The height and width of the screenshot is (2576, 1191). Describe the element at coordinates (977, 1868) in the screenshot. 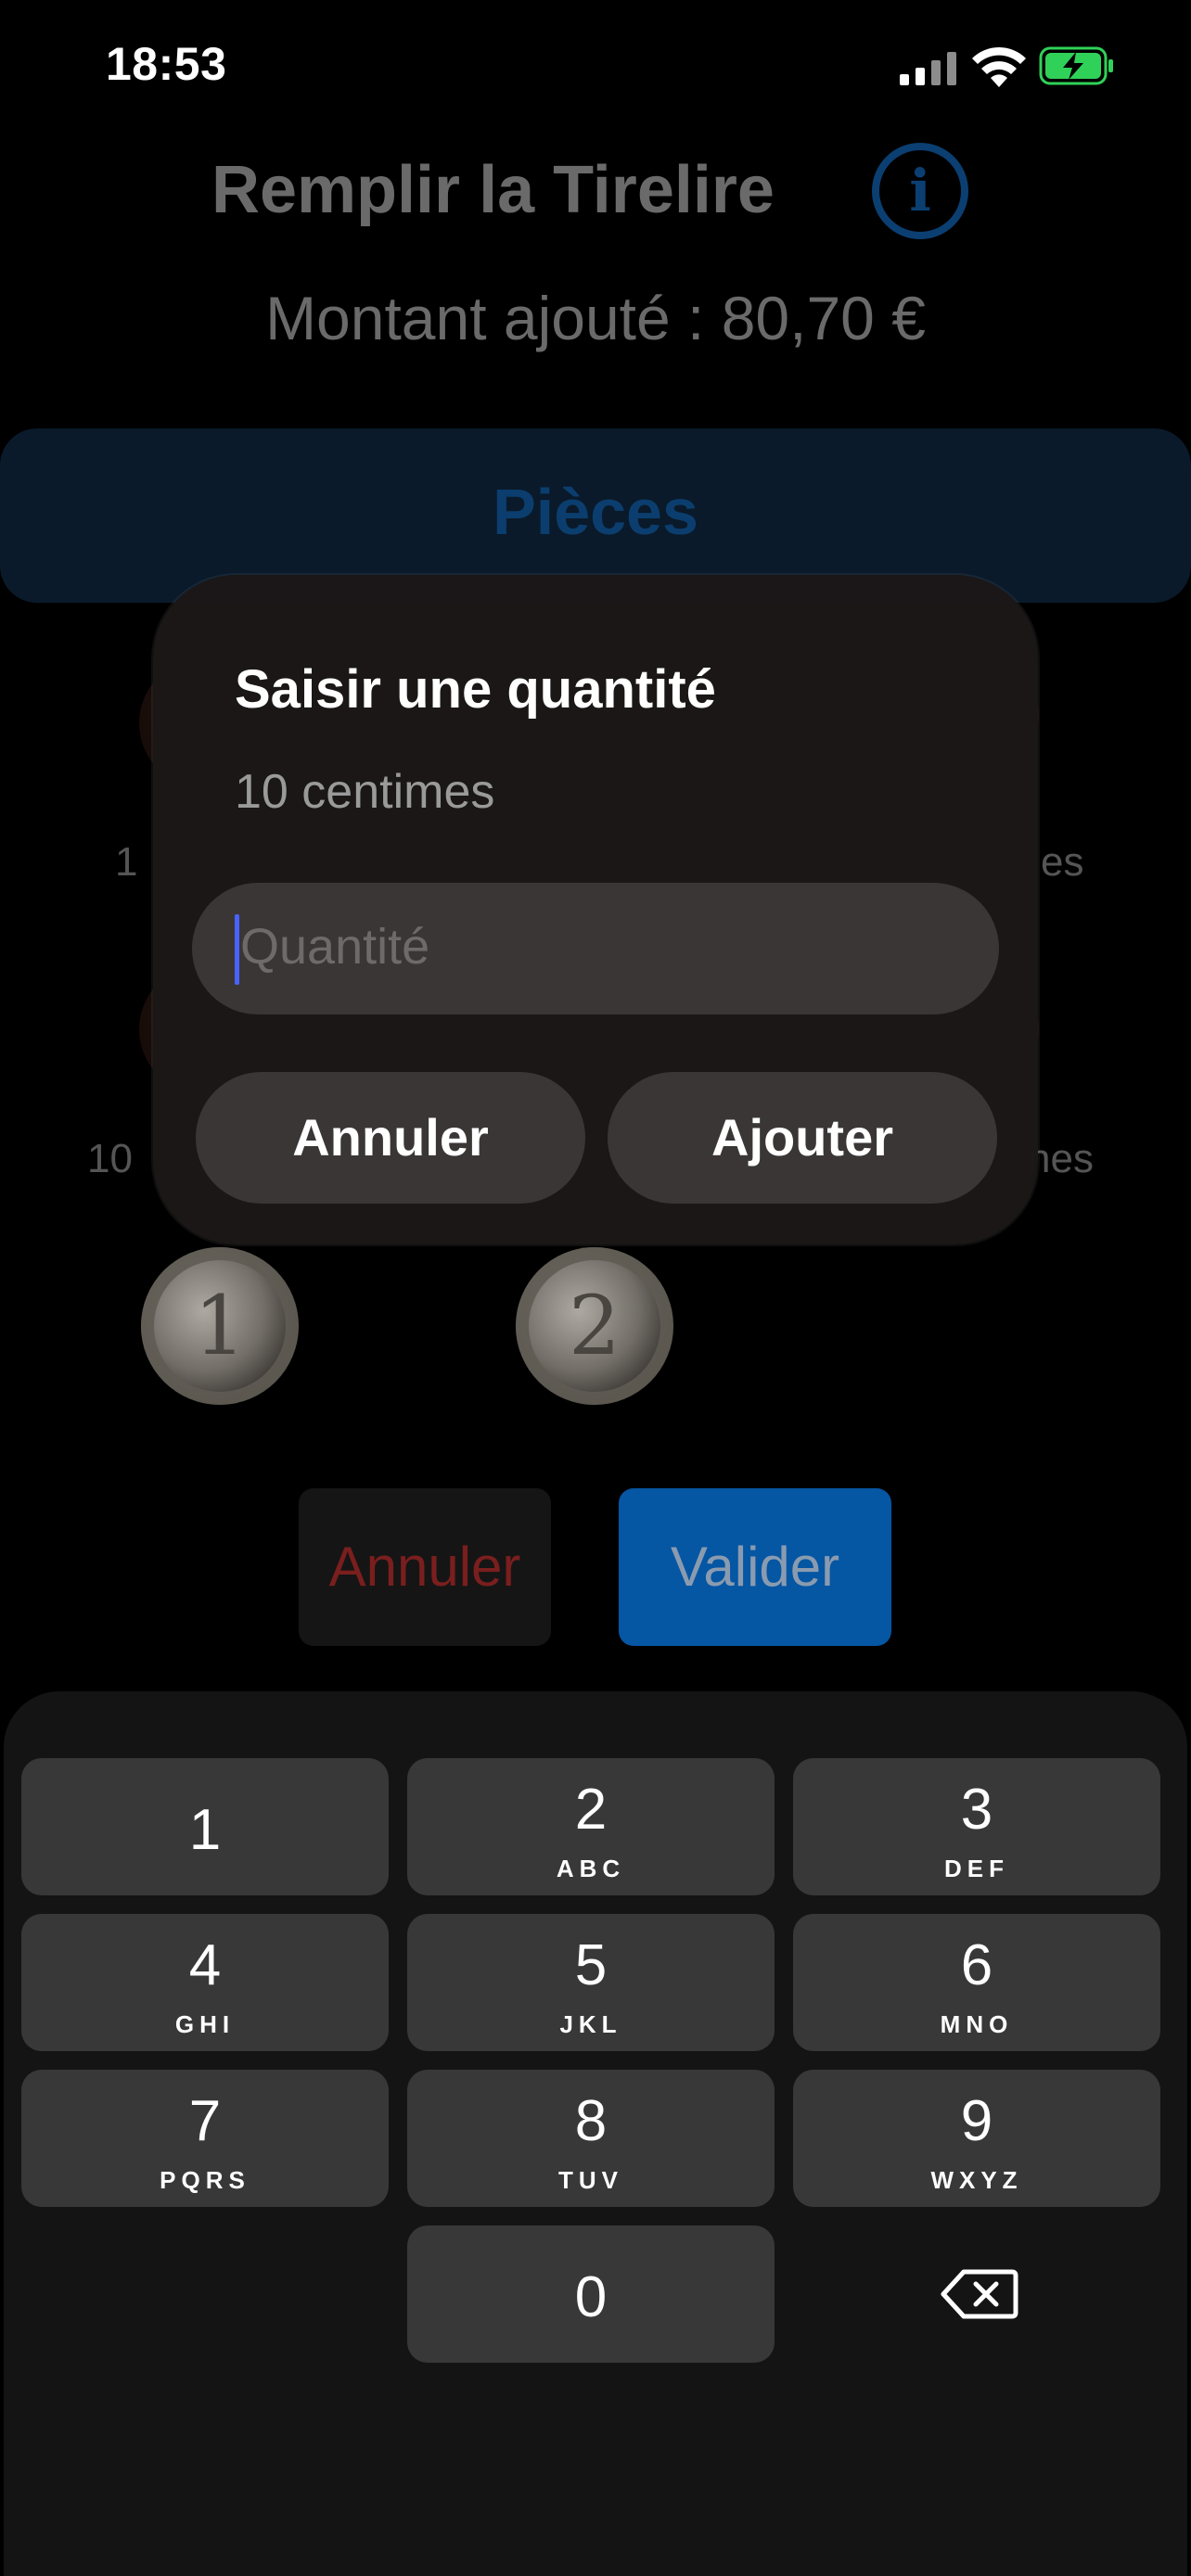

I see `key-letters: DEF` at that location.